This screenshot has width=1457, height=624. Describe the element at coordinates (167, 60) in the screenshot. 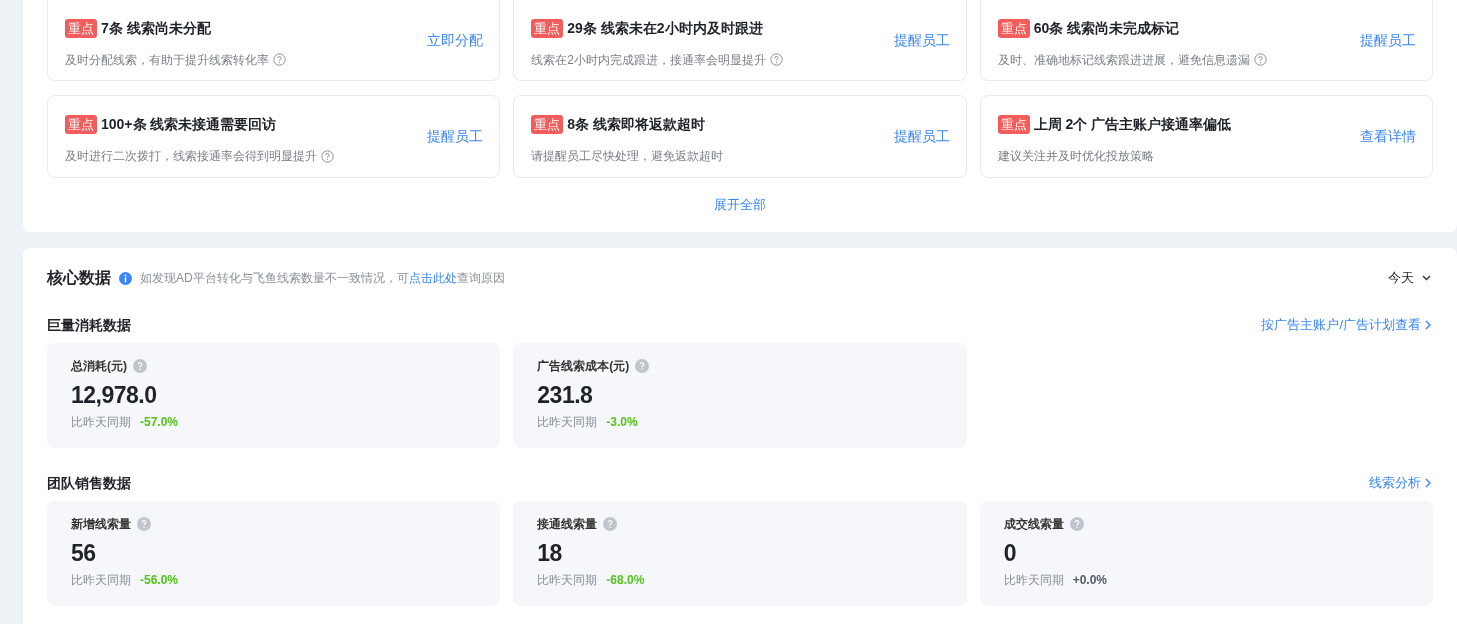

I see `alert-description: 及时分配线索，有助于提升线索转化率` at that location.